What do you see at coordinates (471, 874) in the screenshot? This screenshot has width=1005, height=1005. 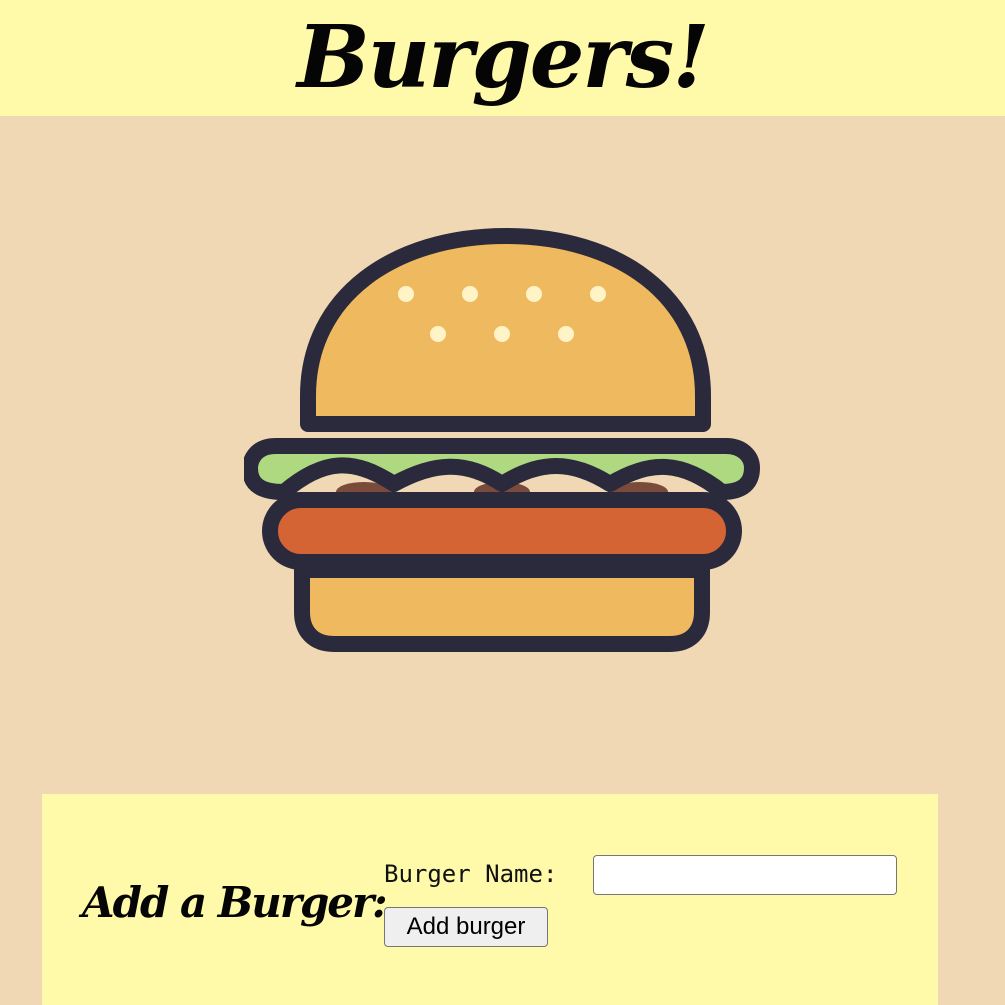 I see `burger-name-label: Burger Name:` at bounding box center [471, 874].